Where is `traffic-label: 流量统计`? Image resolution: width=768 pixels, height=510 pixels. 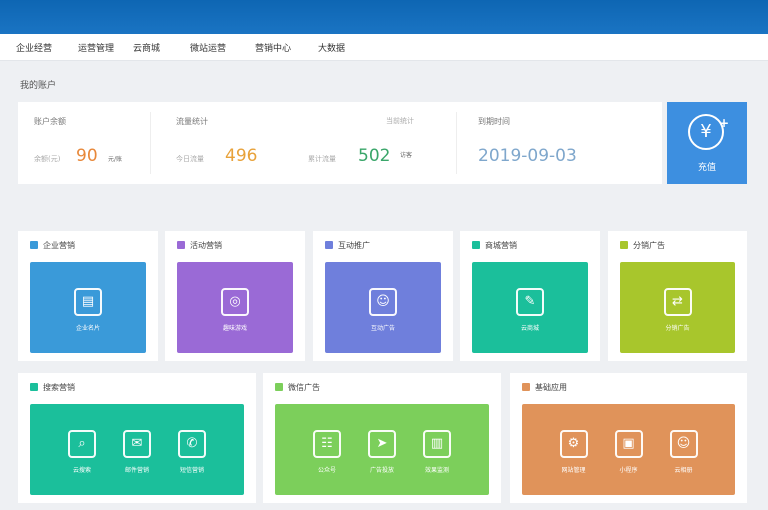 traffic-label: 流量统计 is located at coordinates (192, 121).